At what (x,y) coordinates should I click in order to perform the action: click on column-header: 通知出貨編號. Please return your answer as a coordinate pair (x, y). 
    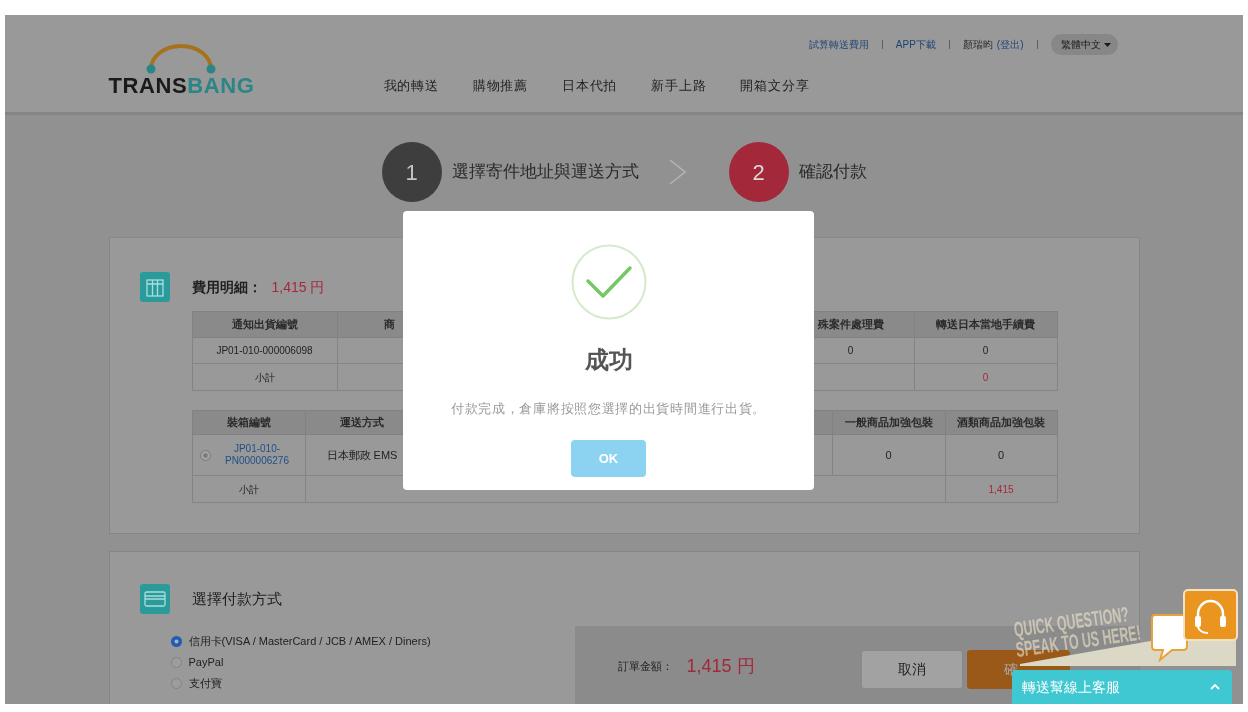
    Looking at the image, I should click on (264, 324).